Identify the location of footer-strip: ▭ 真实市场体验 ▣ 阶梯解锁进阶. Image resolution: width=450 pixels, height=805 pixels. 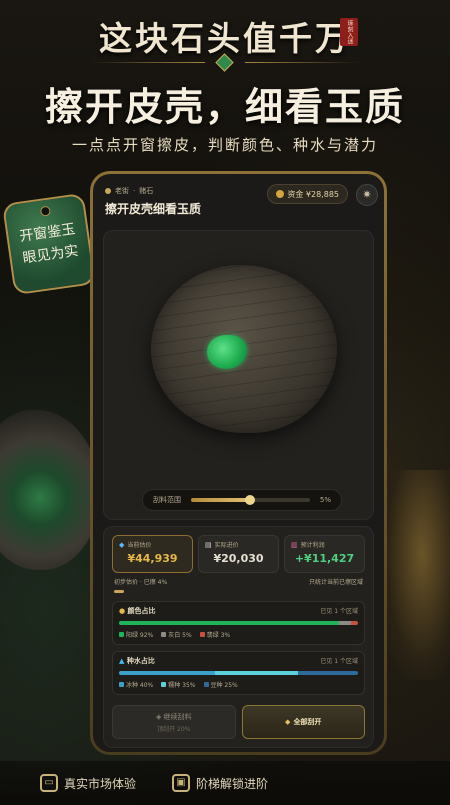
(225, 783).